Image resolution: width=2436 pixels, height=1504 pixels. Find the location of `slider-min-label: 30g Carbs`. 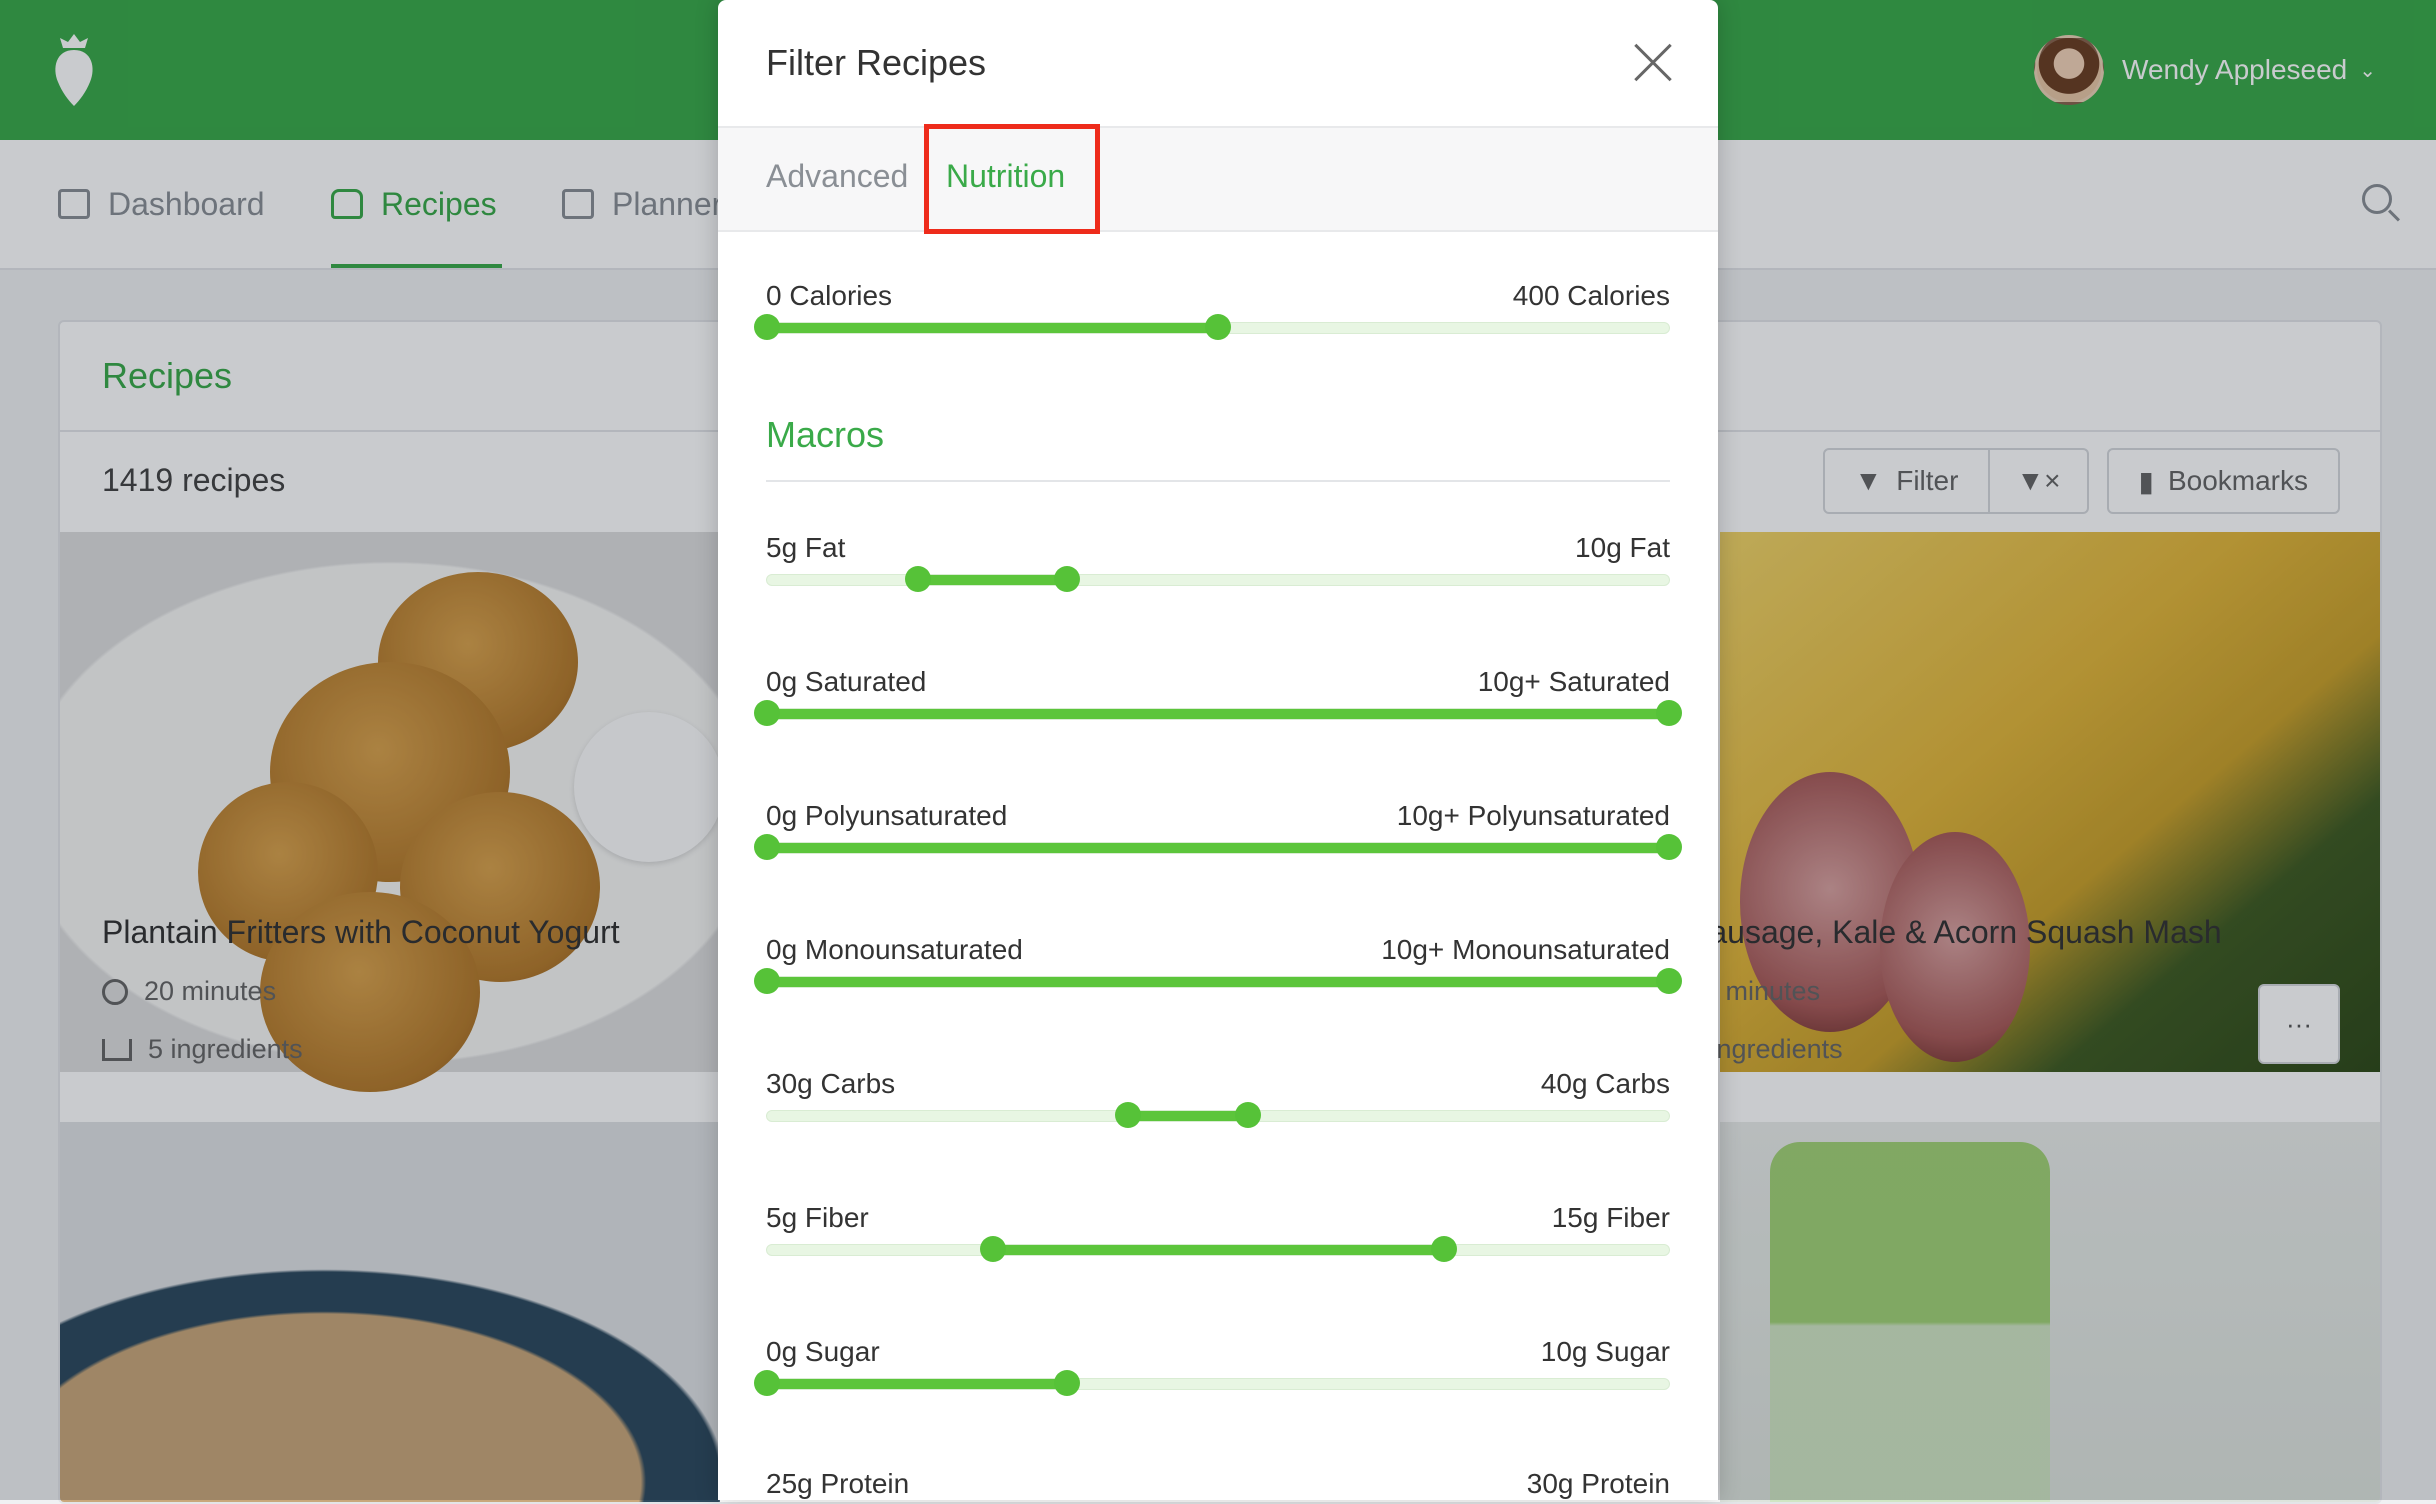

slider-min-label: 30g Carbs is located at coordinates (831, 1083).